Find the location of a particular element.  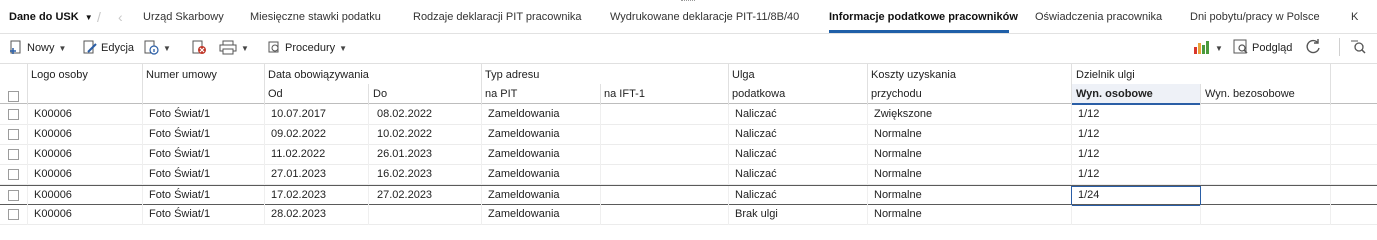

search-button is located at coordinates (1358, 48).